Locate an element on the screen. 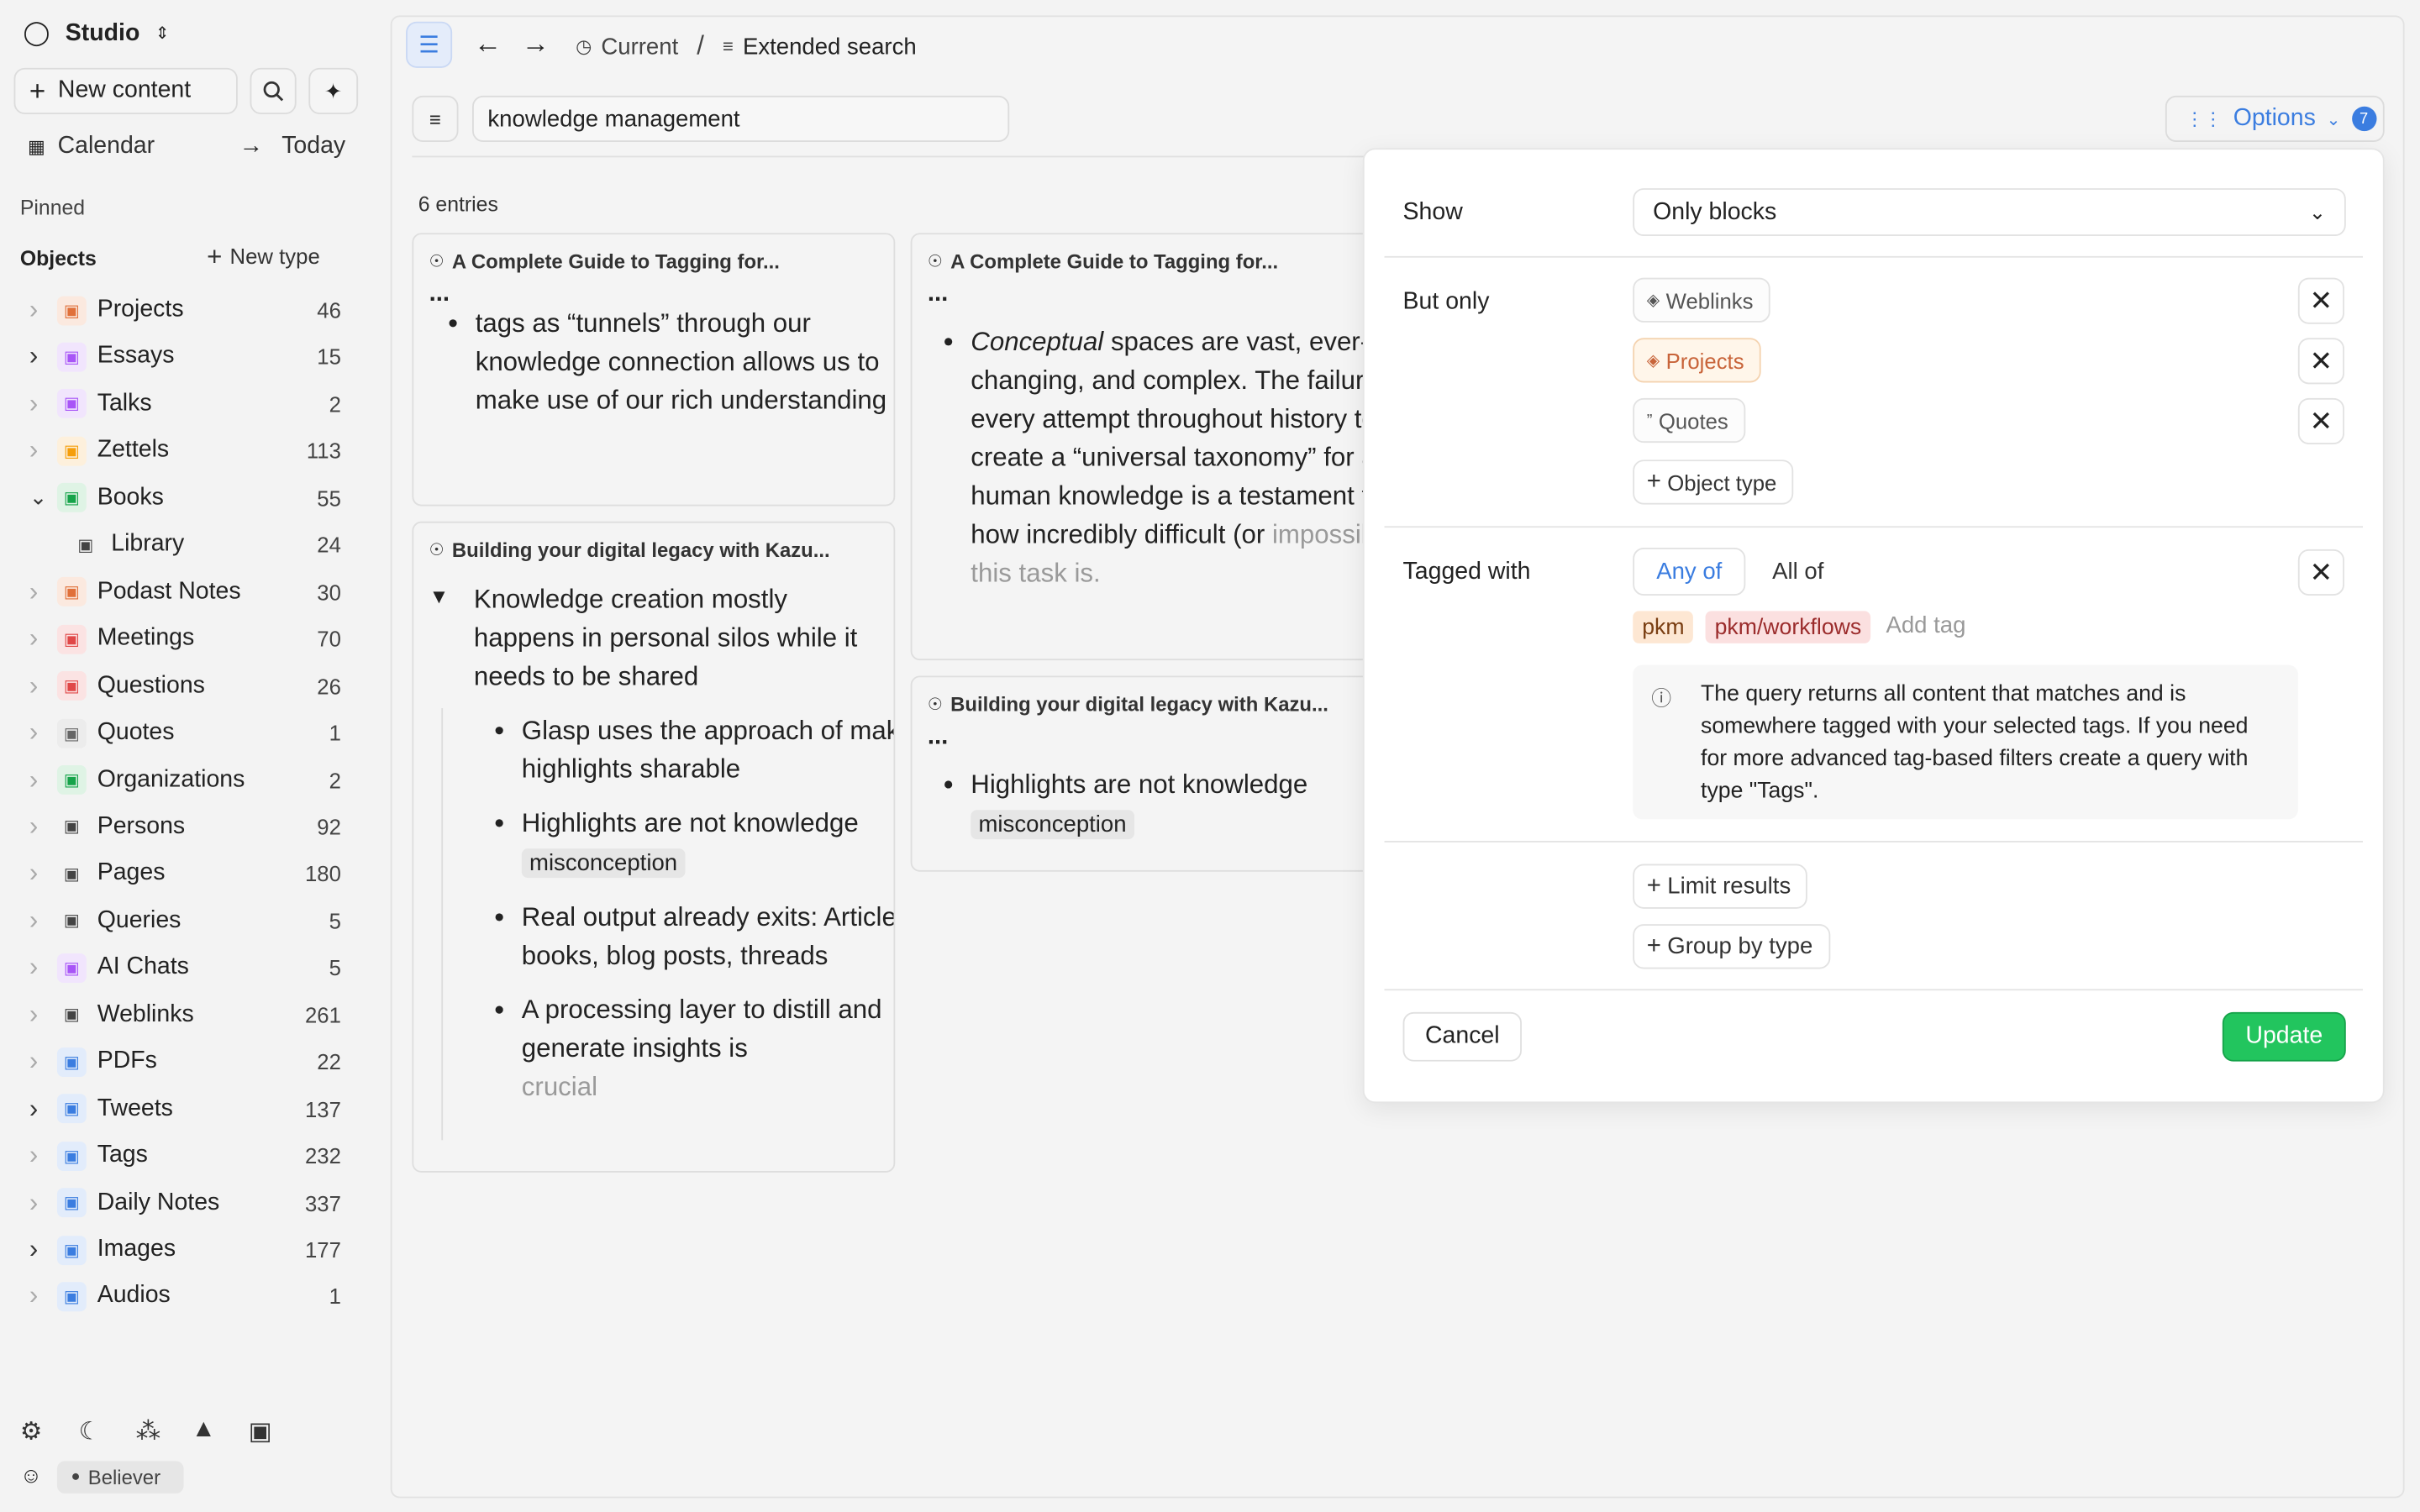  sidebar-toggle-button: ☰ is located at coordinates (429, 44).